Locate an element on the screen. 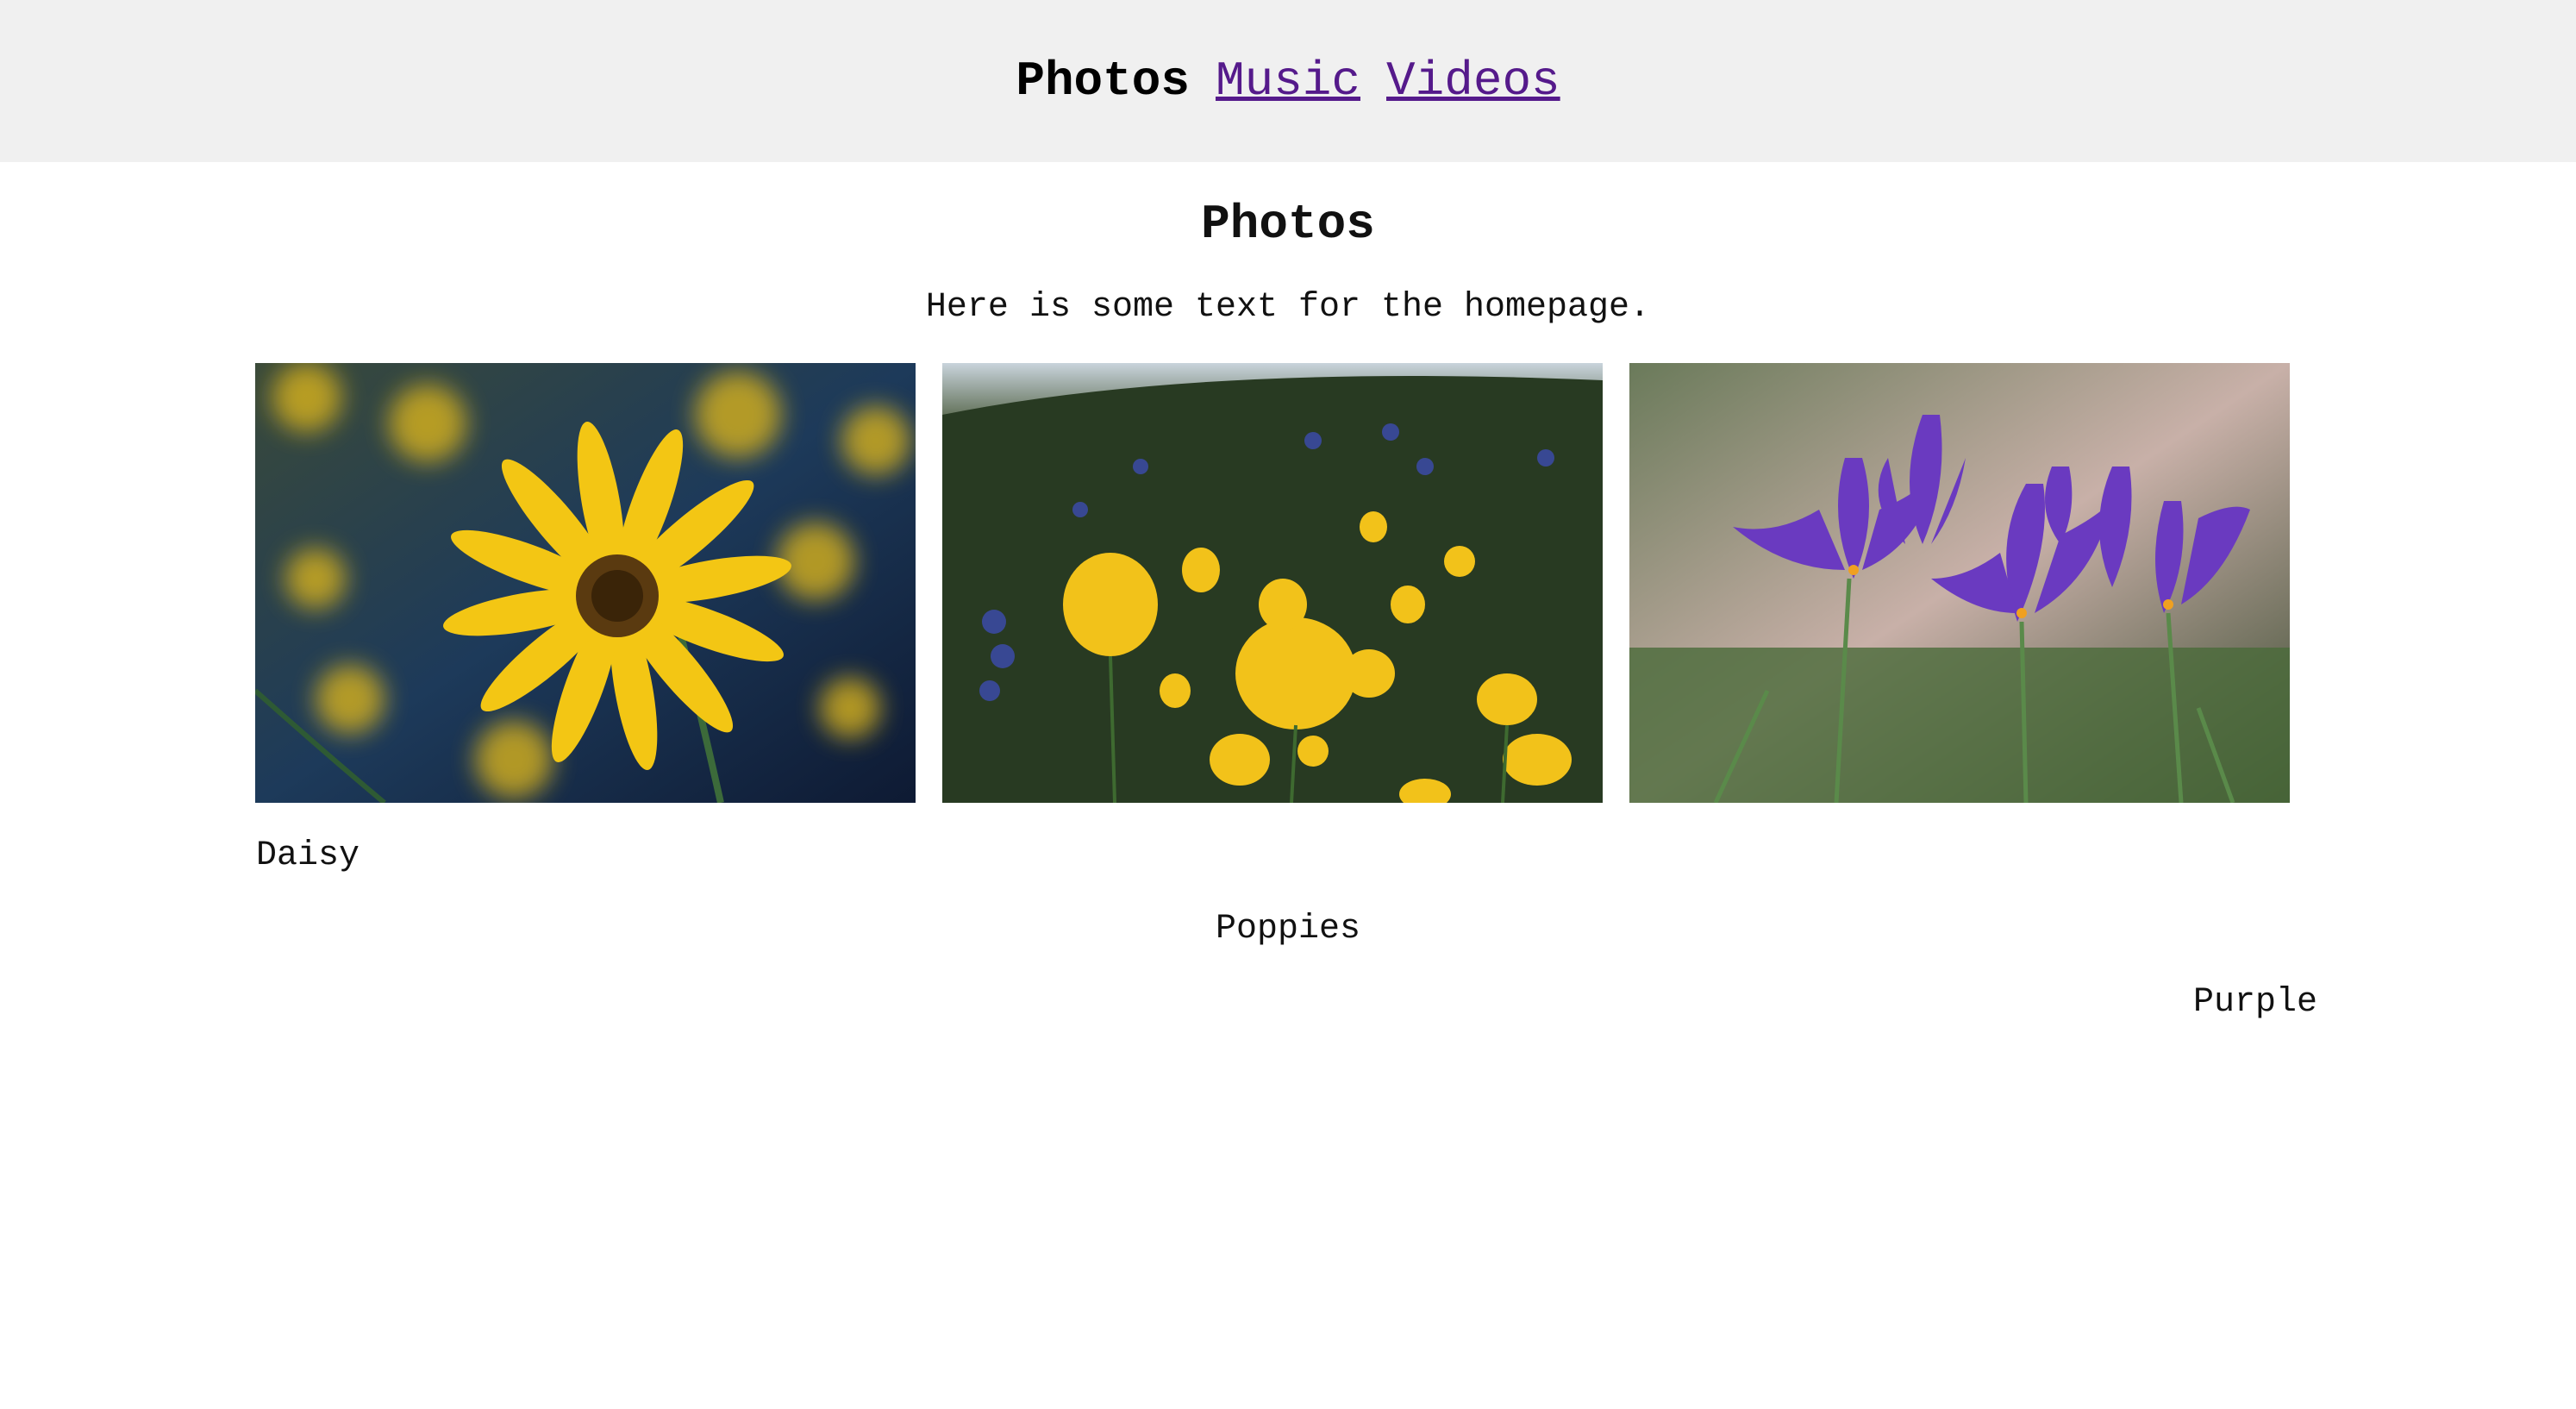  intro-text: Here is some text for the homepage. is located at coordinates (1288, 307).